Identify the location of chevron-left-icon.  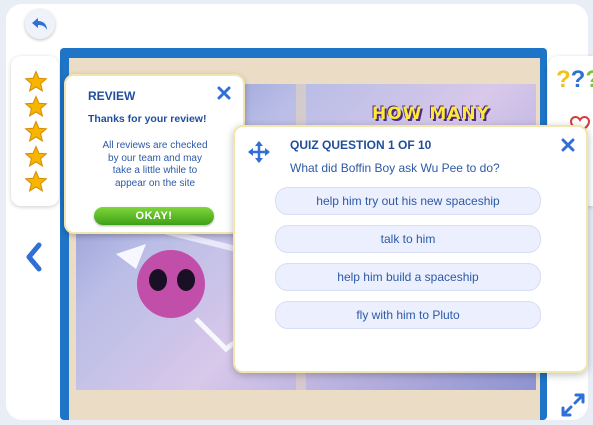
(34, 257).